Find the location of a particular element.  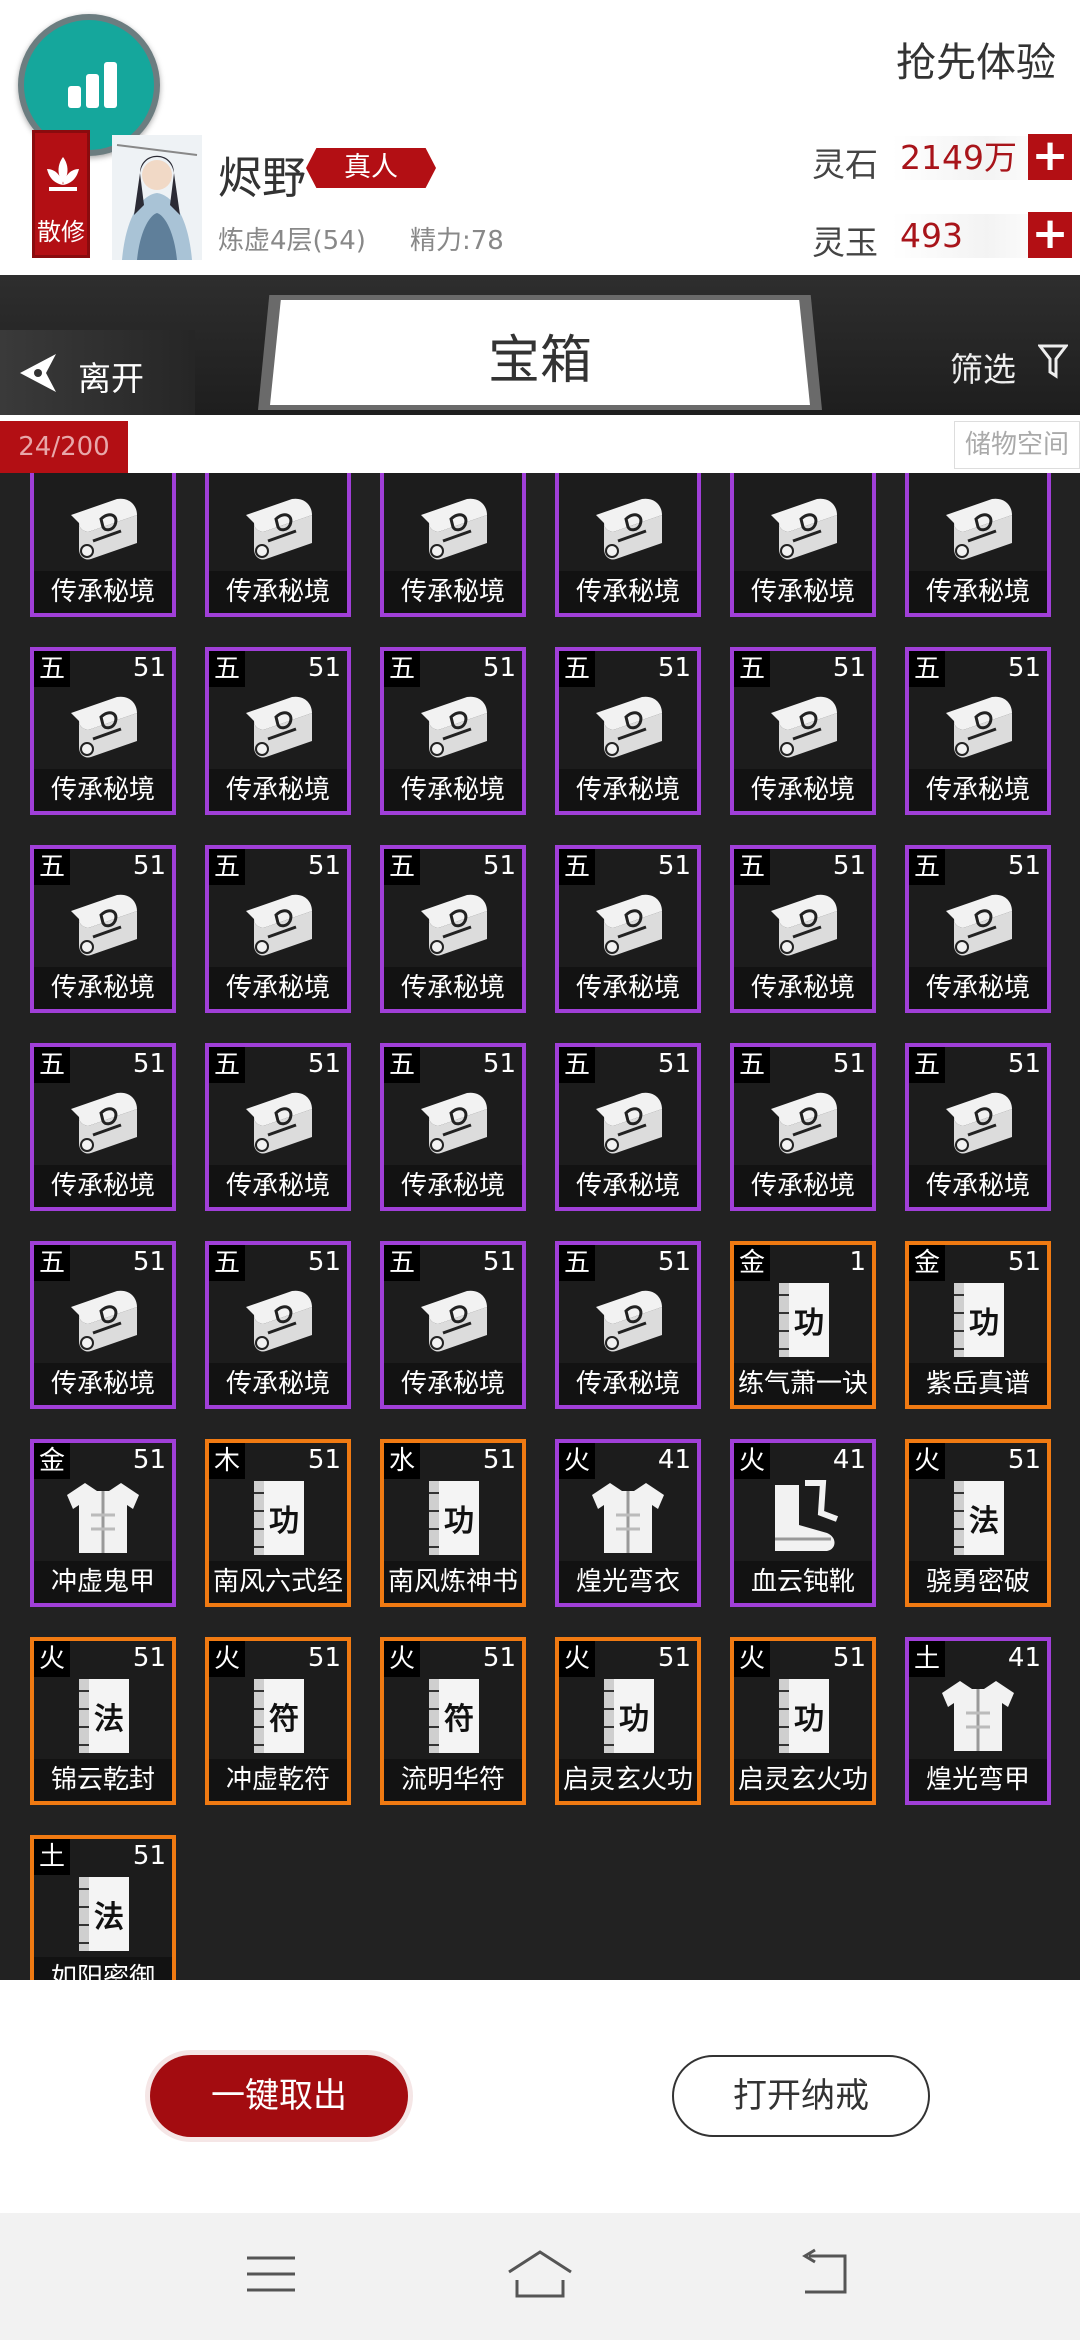

armor-icon is located at coordinates (103, 1518).